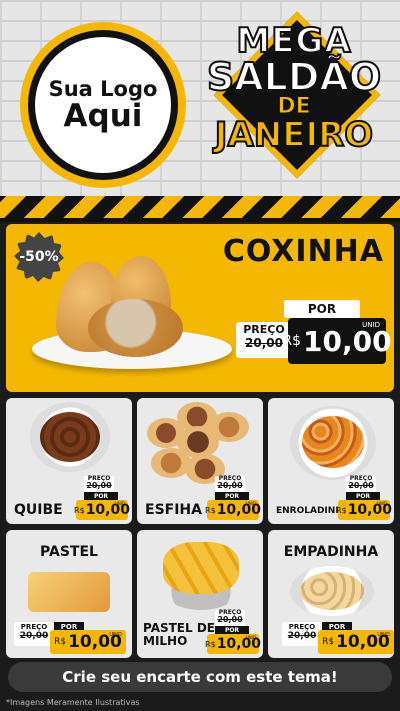  Describe the element at coordinates (294, 135) in the screenshot. I see `promo-line4: JANEIRO` at that location.